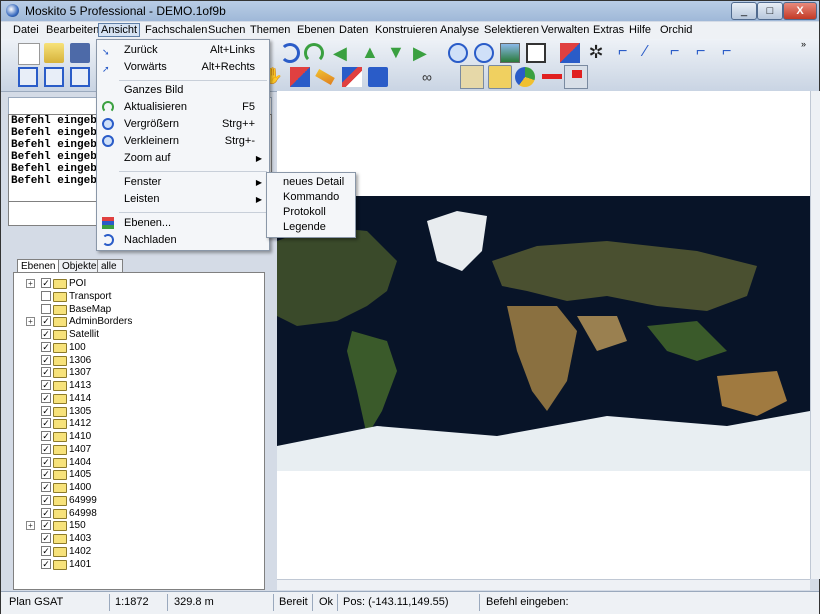 The image size is (820, 614). I want to click on close-button: X, so click(800, 11).